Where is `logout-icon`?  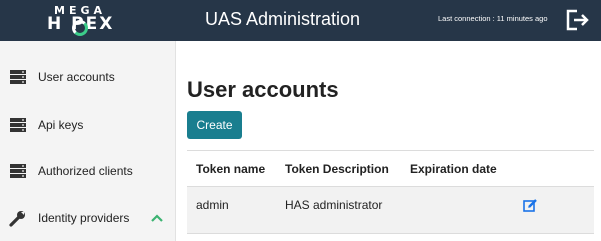 logout-icon is located at coordinates (577, 20).